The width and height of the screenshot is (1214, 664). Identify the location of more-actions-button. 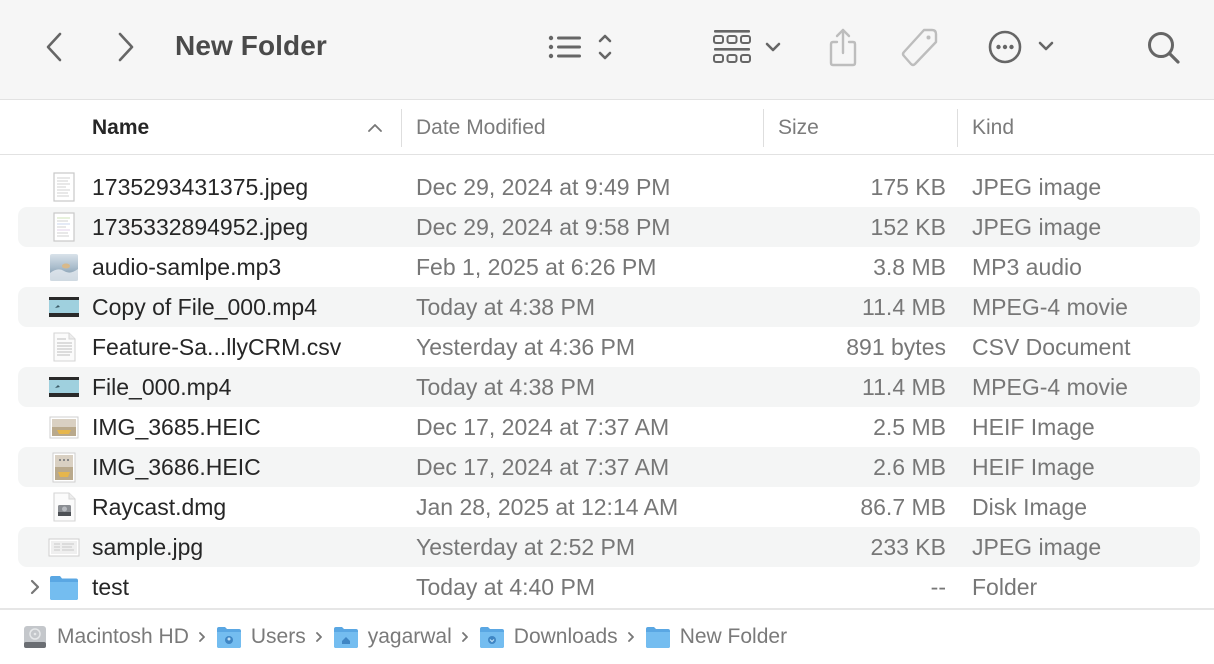
(1023, 47).